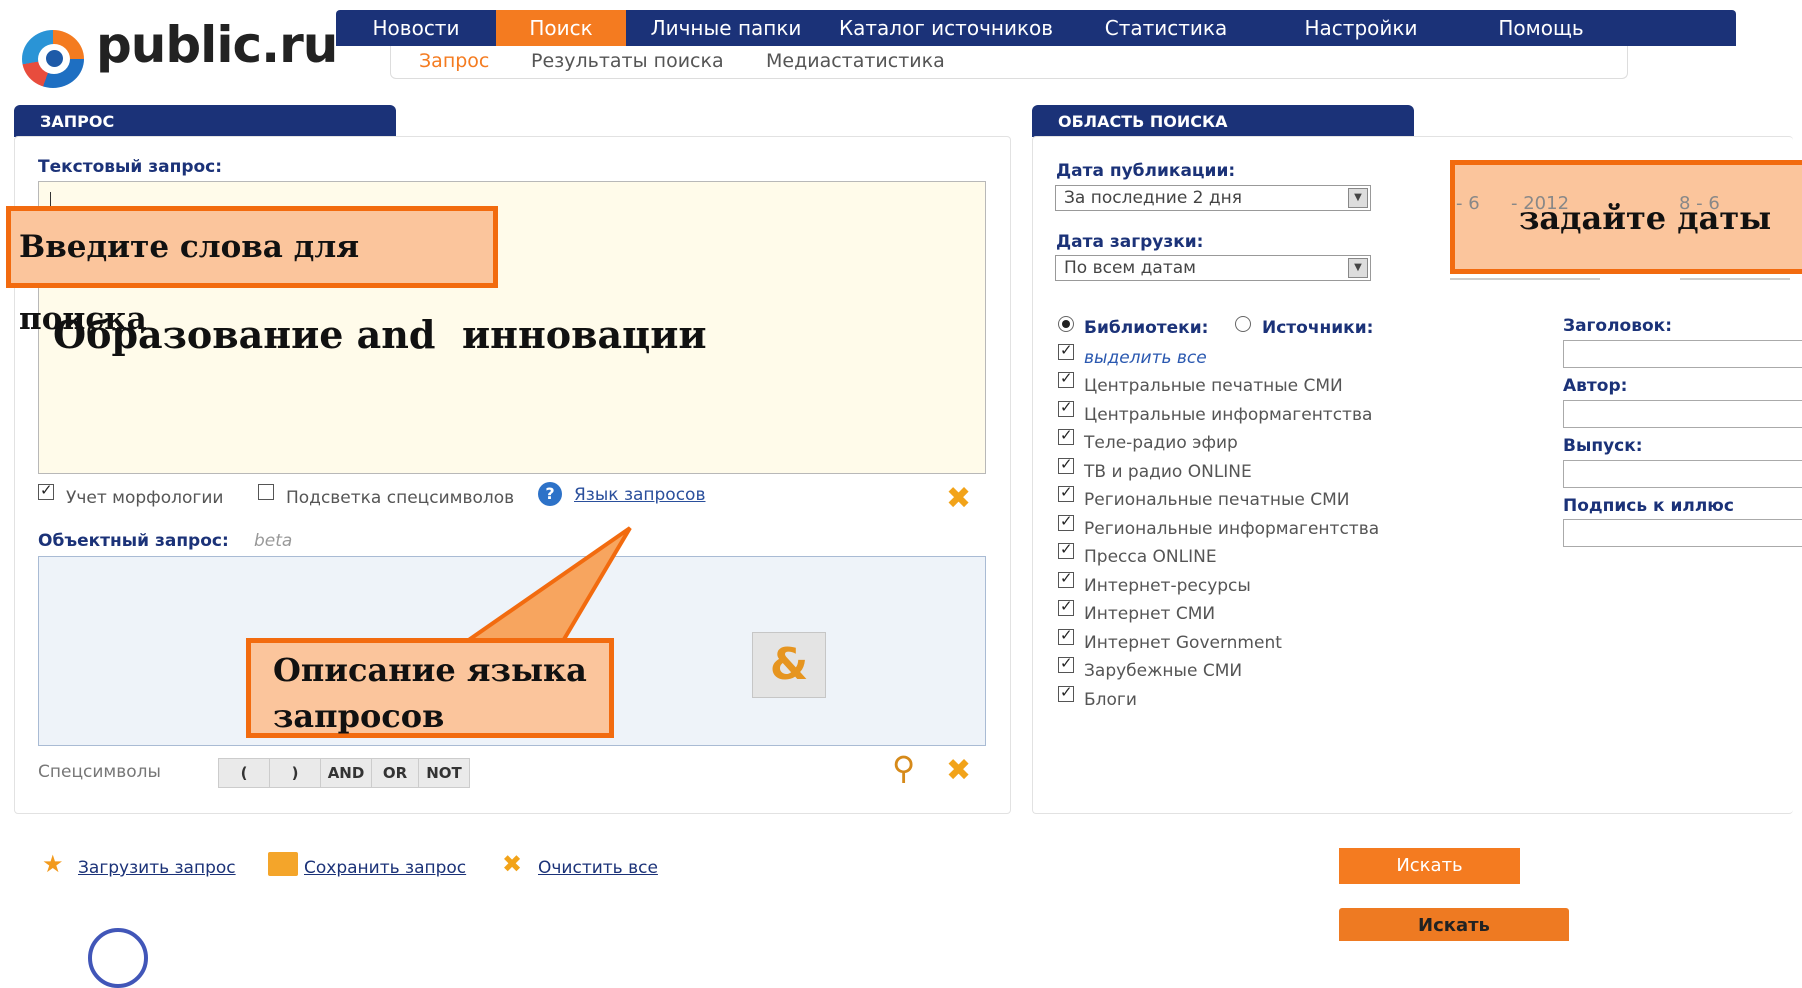  Describe the element at coordinates (54, 58) in the screenshot. I see `logo-icon-dot` at that location.